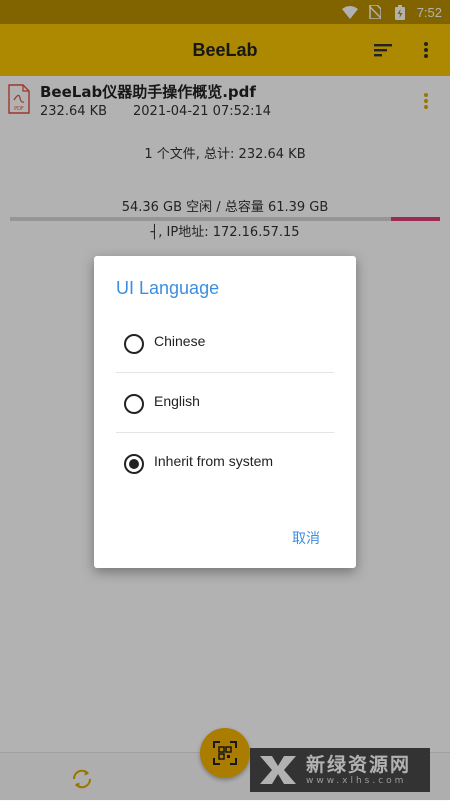 The image size is (450, 801). I want to click on option-label: English, so click(177, 401).